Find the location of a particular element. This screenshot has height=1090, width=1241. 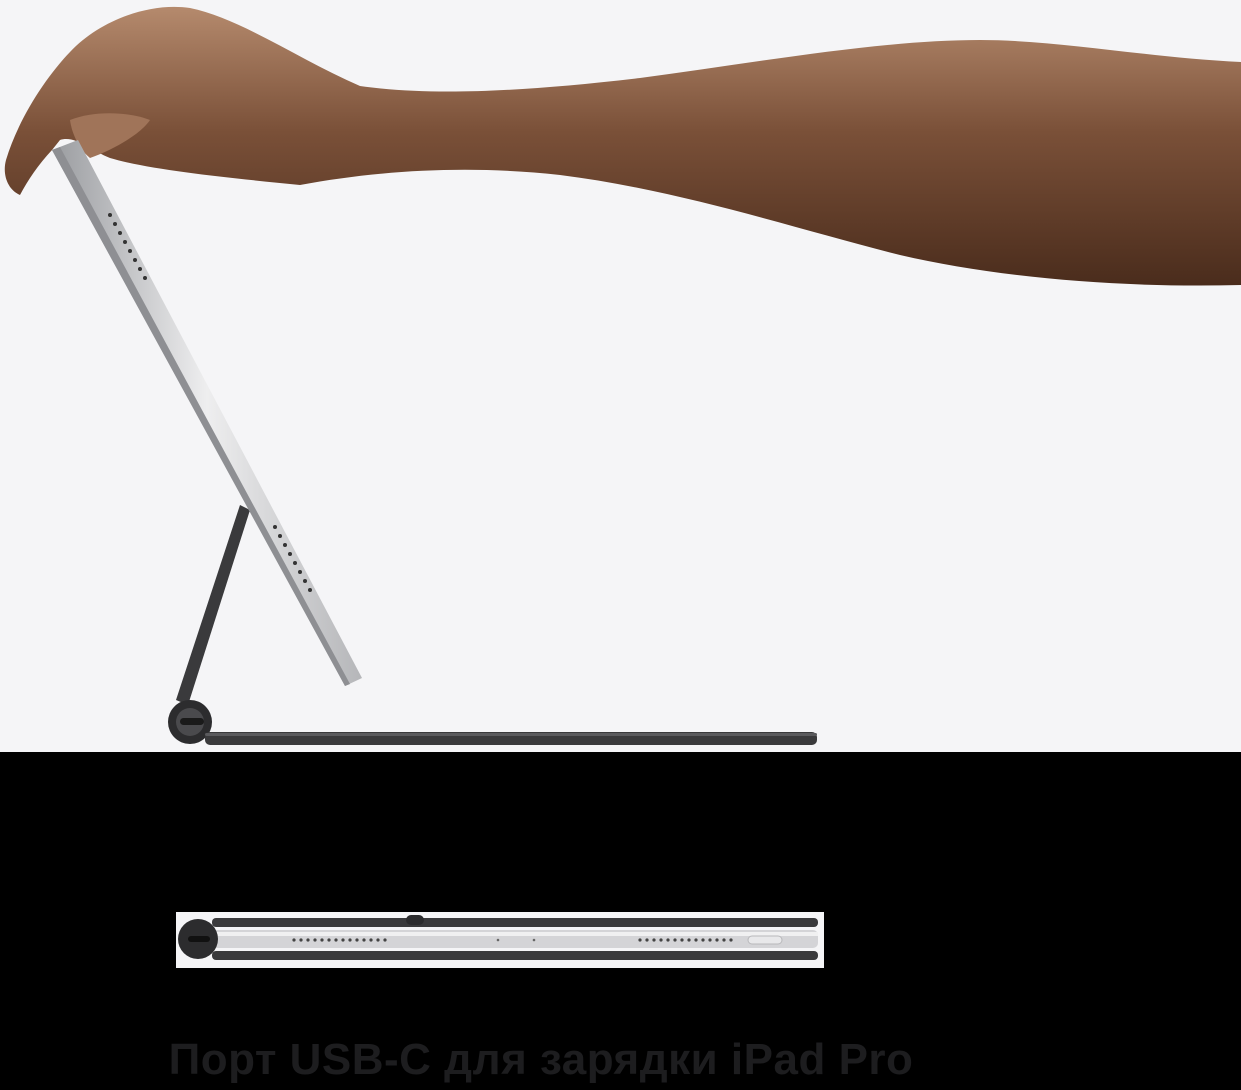

folded-side-view is located at coordinates (500, 940).